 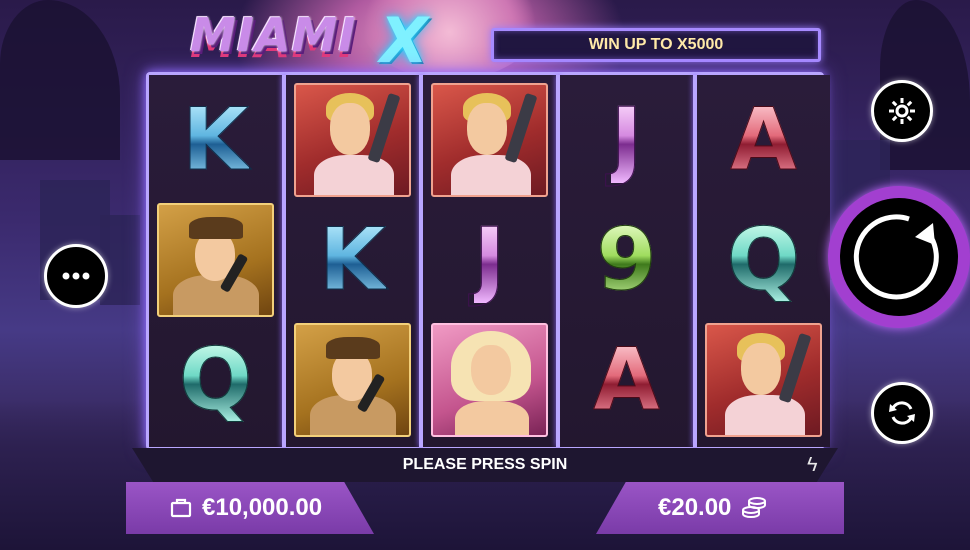 I want to click on menu-button, so click(x=76, y=276).